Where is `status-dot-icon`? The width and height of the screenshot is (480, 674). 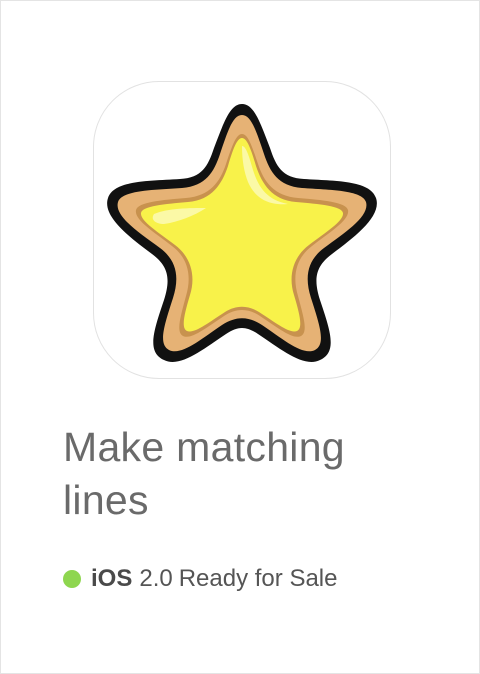
status-dot-icon is located at coordinates (72, 579).